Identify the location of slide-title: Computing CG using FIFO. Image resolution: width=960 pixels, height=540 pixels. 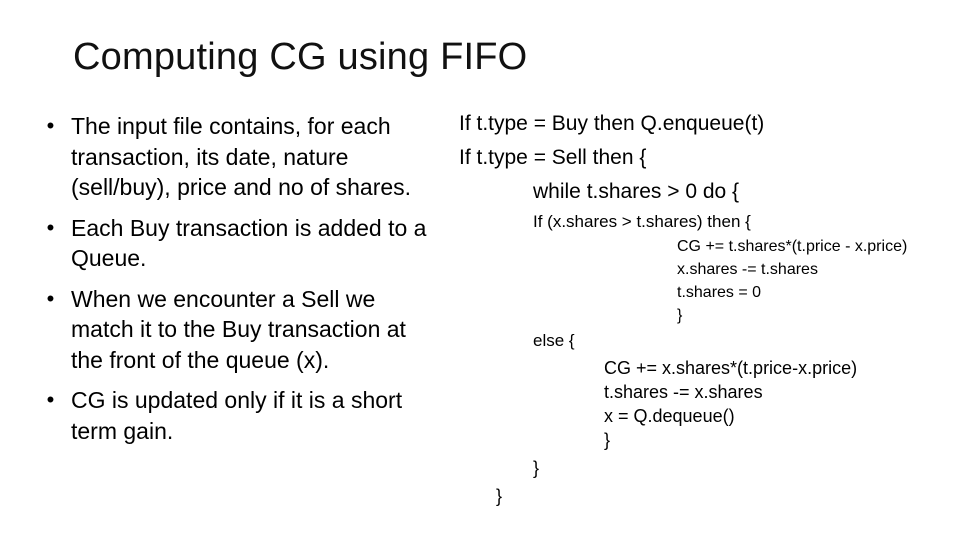
(300, 57).